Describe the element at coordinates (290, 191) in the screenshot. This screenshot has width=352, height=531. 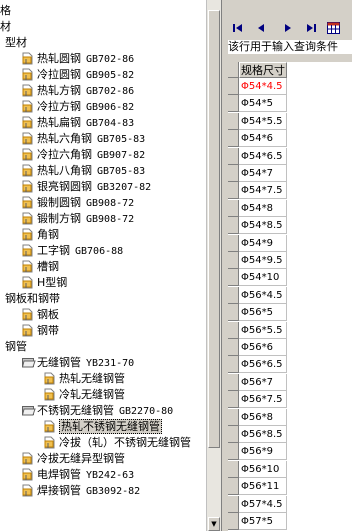
I see `grid-row: Φ54*7.5` at that location.